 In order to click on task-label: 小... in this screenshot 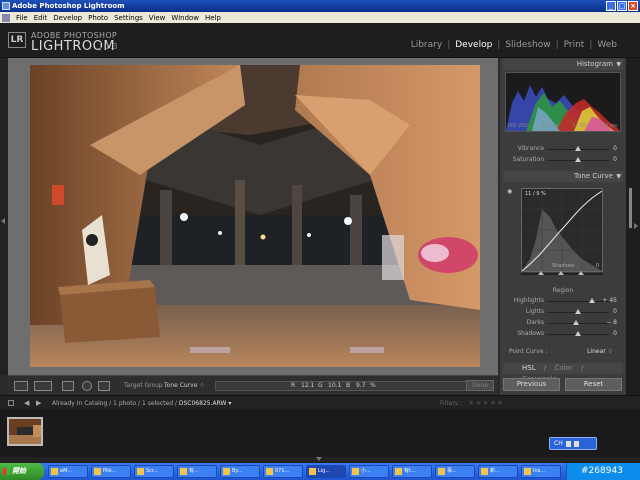, I will do `click(366, 471)`.